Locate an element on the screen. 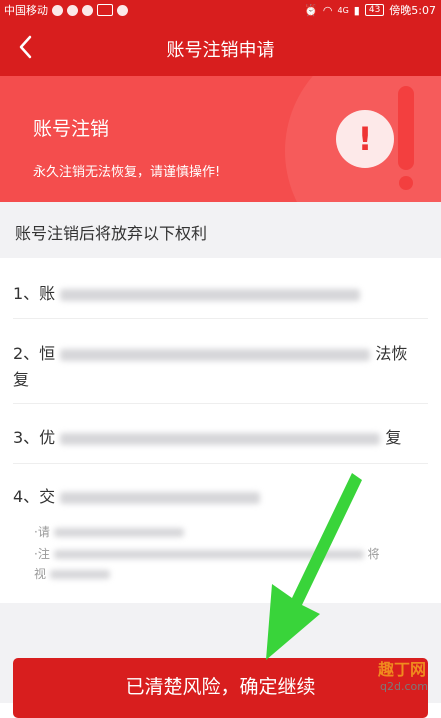 This screenshot has width=441, height=718. arrow-annotation is located at coordinates (314, 566).